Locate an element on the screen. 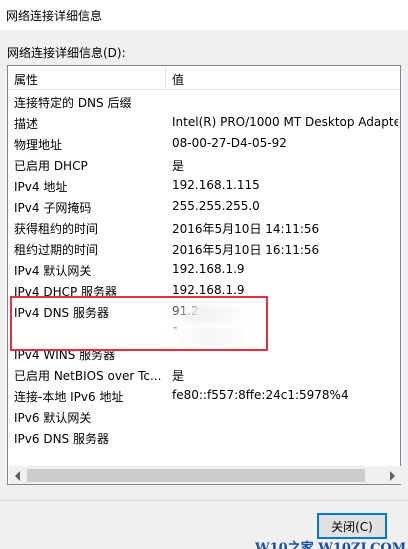 The image size is (408, 549). table-row: 描述 Intel(R) PRO/1000 MT Desktop Adapter is located at coordinates (204, 122).